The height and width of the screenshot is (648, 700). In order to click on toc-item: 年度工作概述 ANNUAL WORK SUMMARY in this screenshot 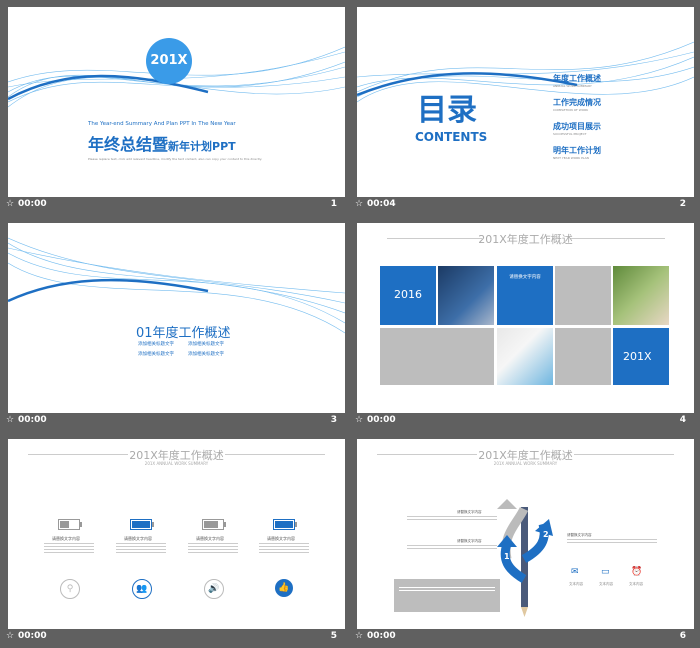, I will do `click(577, 85)`.